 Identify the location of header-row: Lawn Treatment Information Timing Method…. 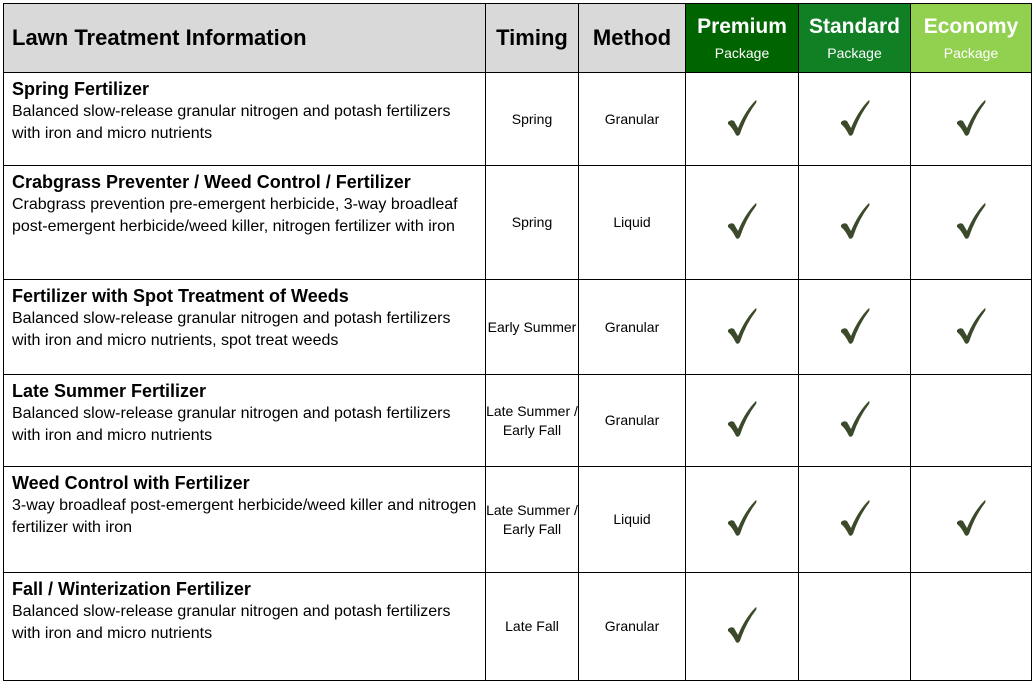
(517, 38).